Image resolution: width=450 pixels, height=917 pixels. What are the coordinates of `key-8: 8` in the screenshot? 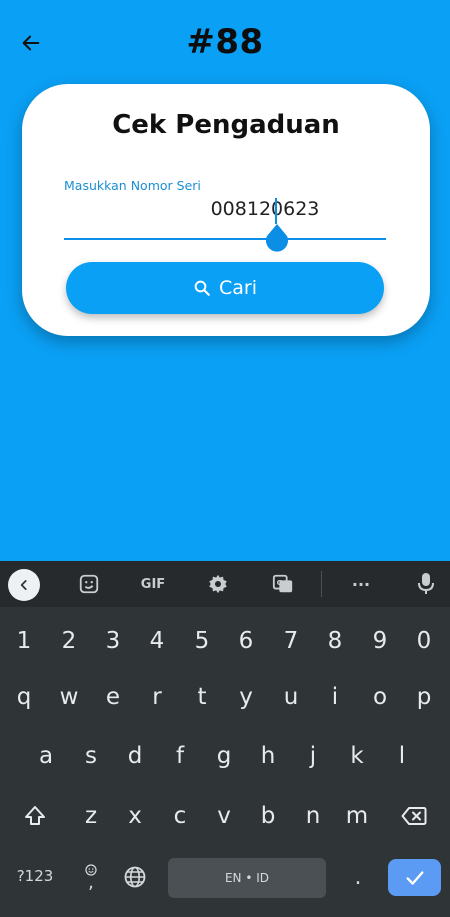 It's located at (335, 641).